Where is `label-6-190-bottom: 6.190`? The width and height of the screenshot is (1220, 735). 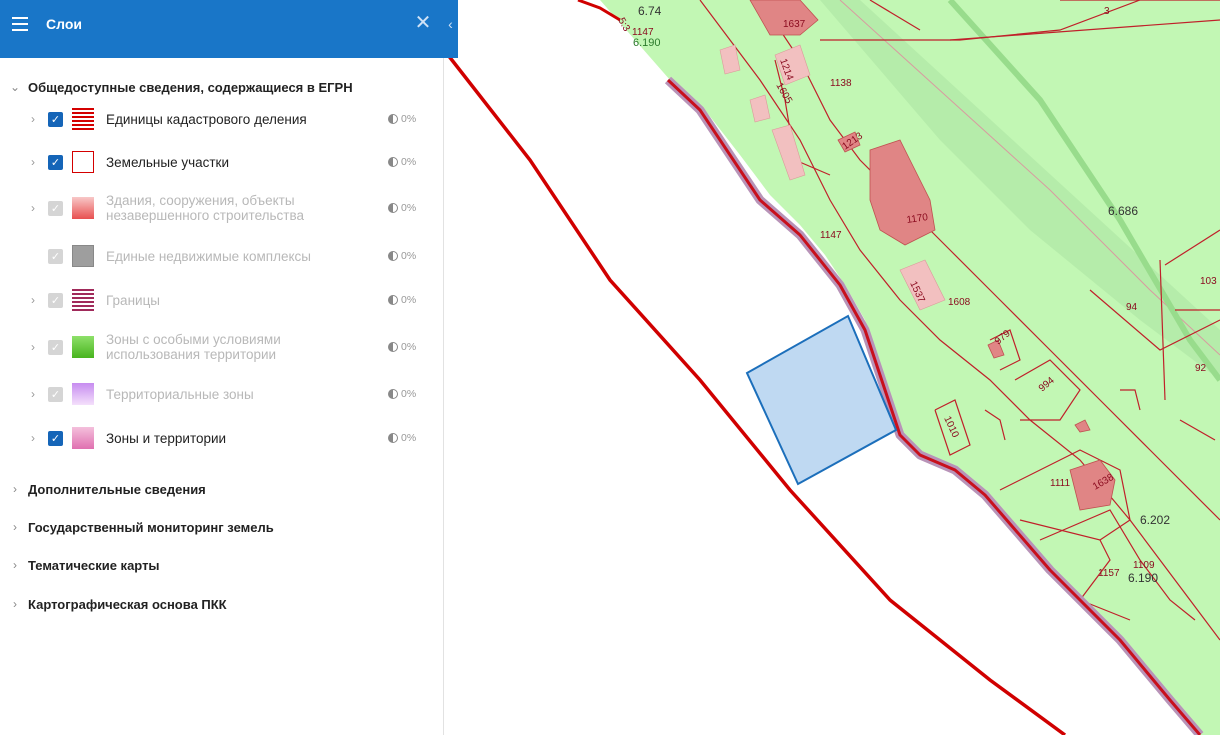 label-6-190-bottom: 6.190 is located at coordinates (1143, 578).